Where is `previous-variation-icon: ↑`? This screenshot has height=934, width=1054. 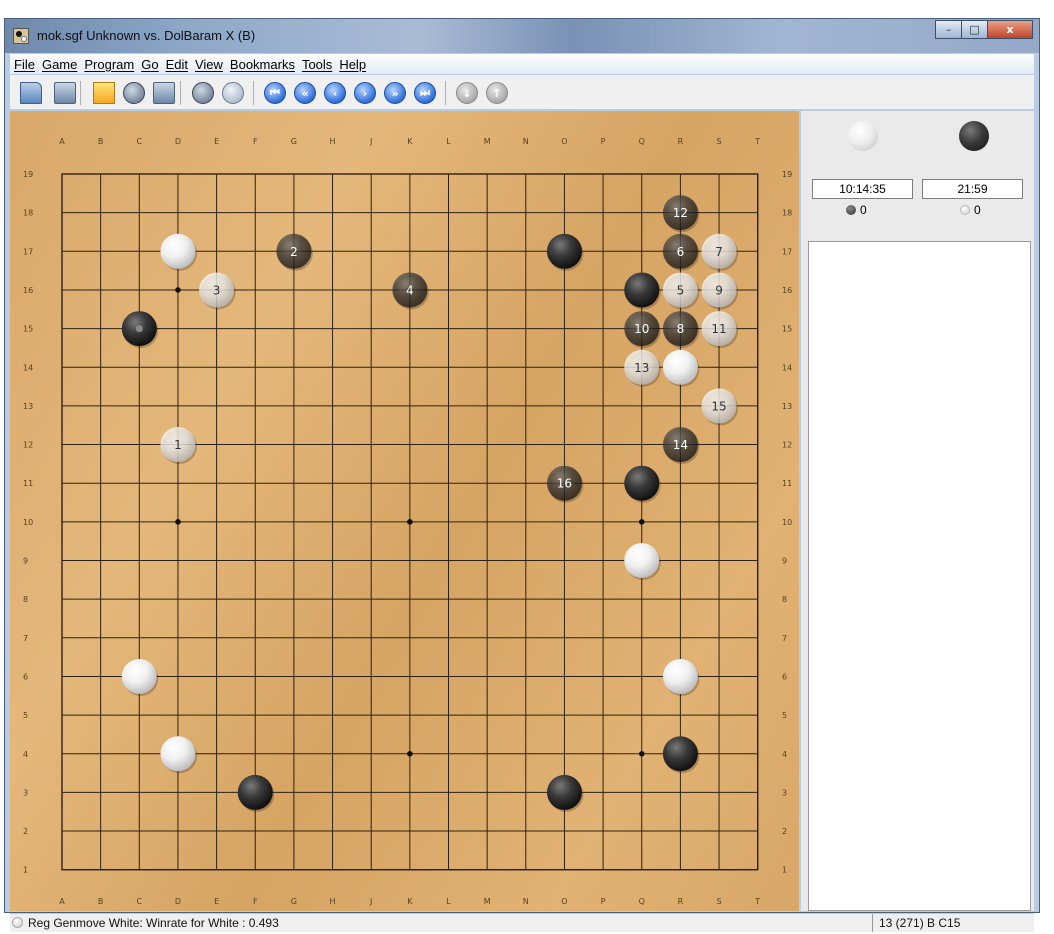
previous-variation-icon: ↑ is located at coordinates (497, 93).